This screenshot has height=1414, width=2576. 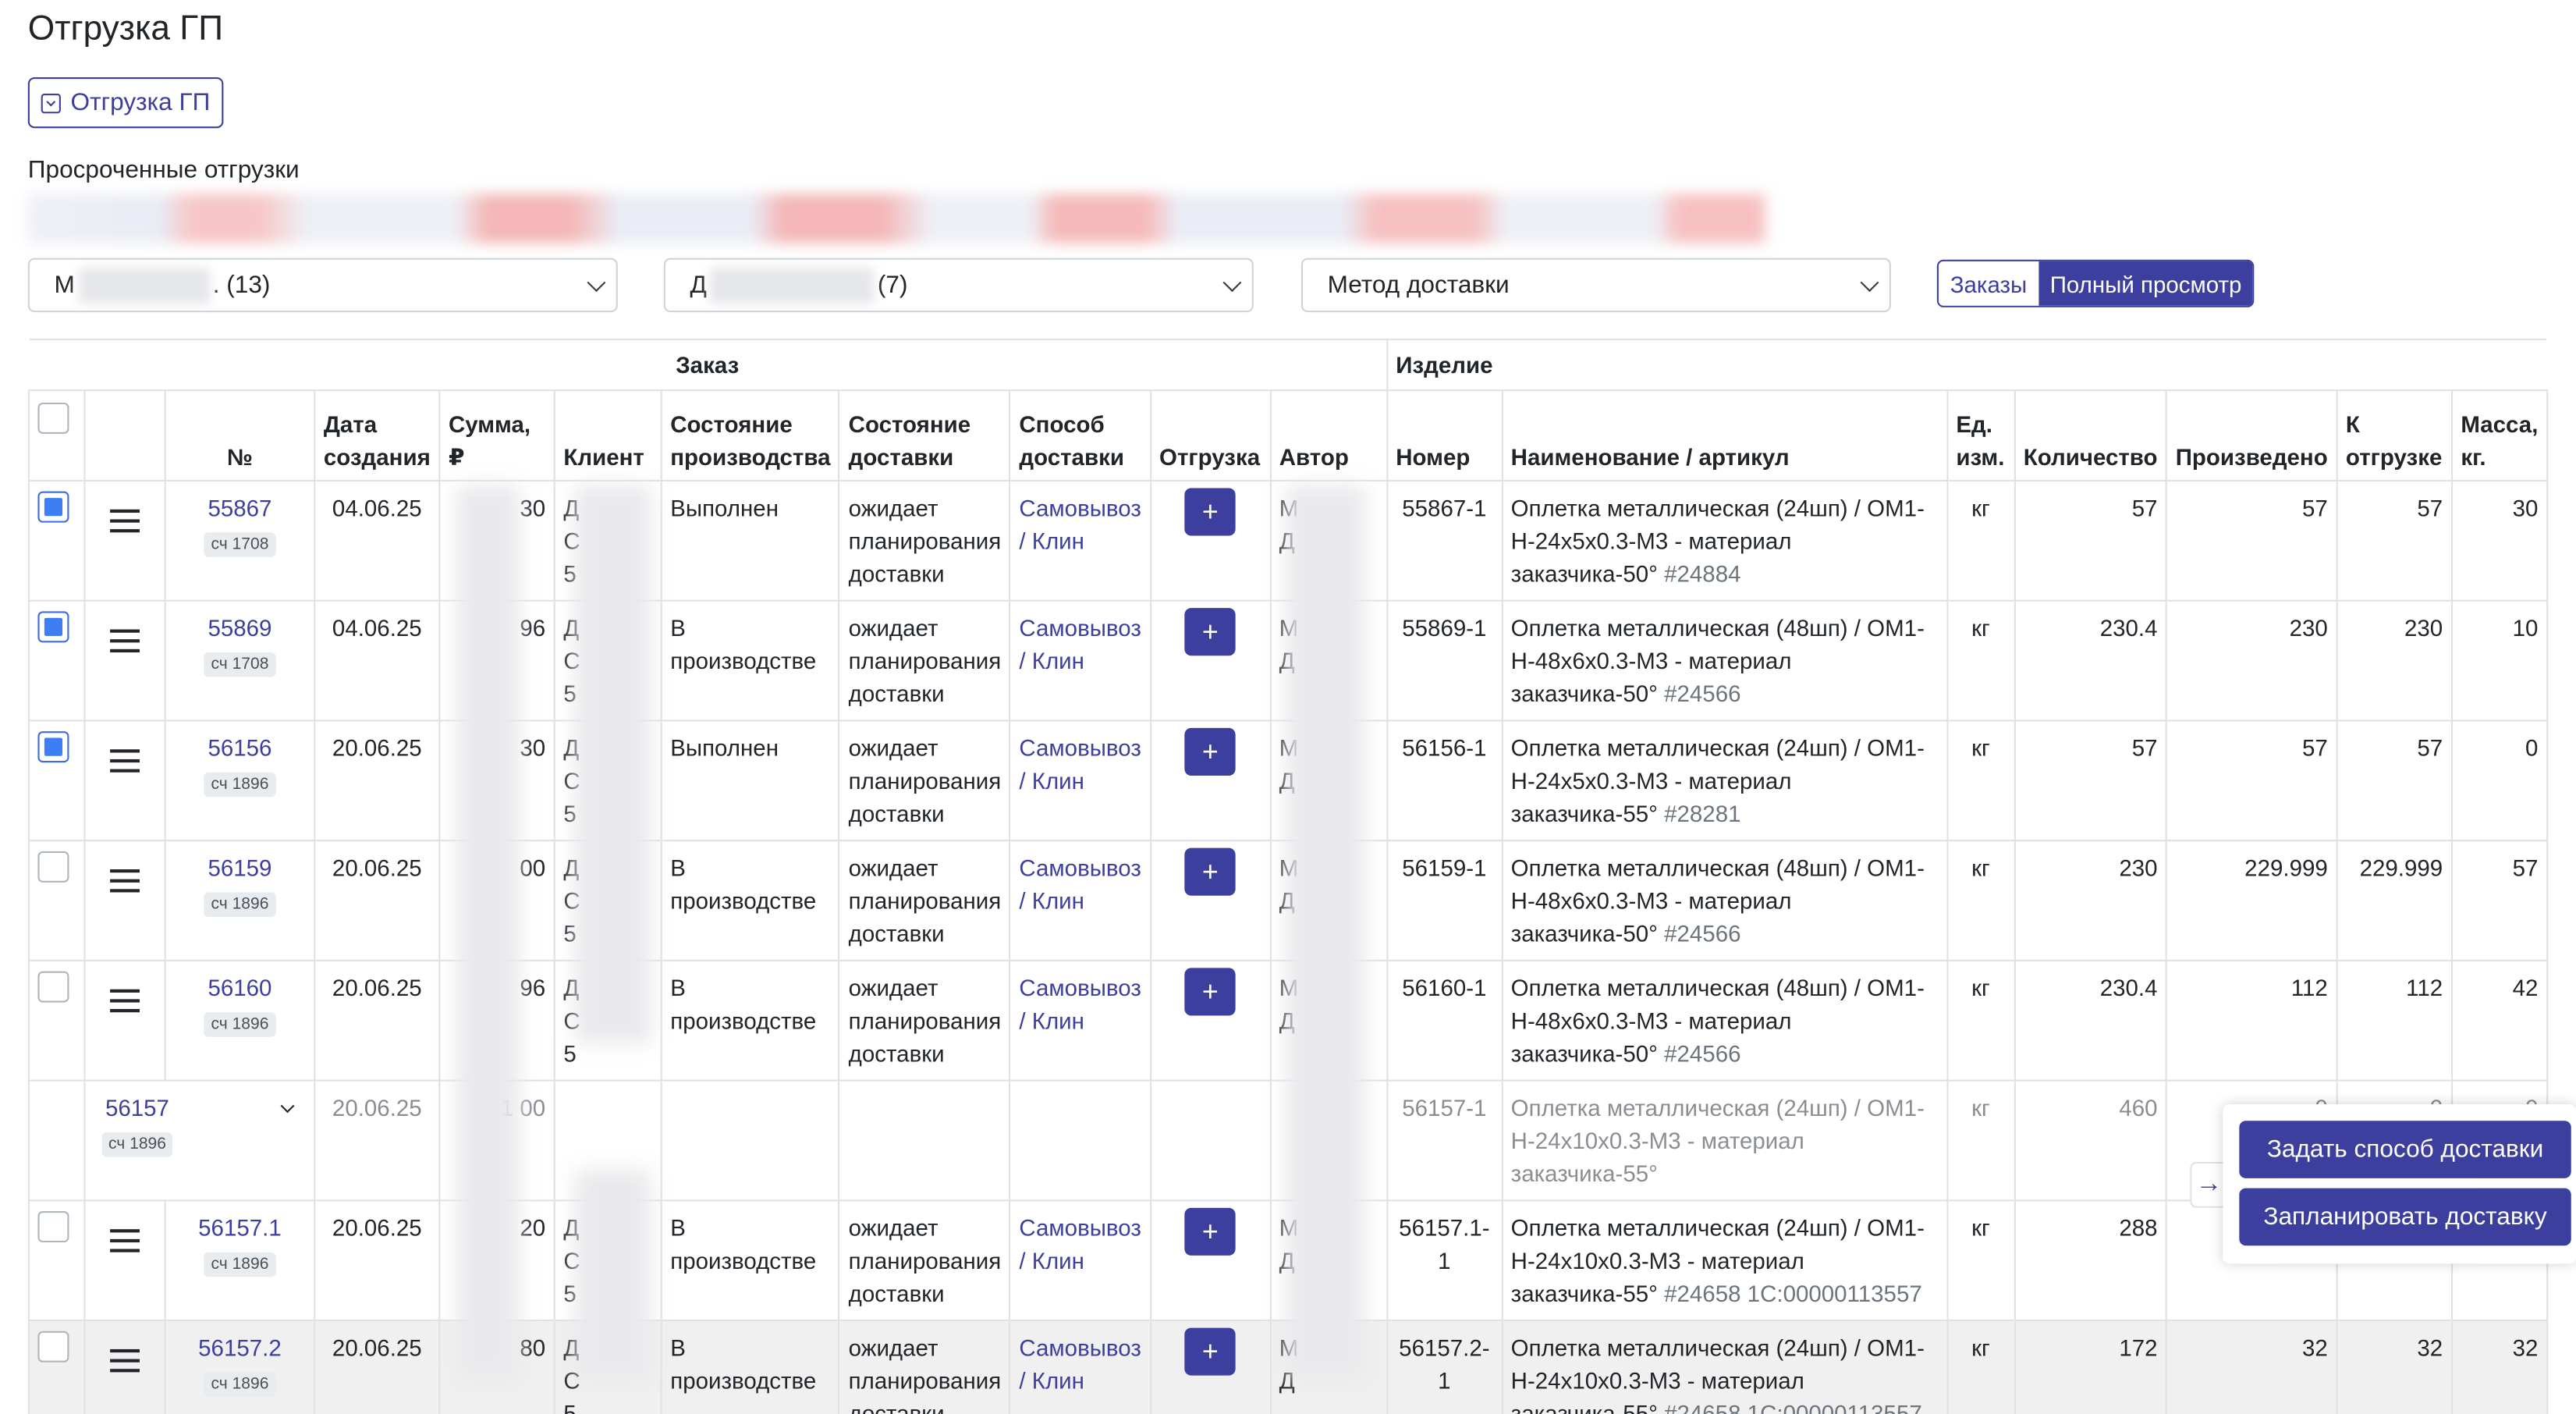 What do you see at coordinates (144, 285) in the screenshot?
I see `redacted-text` at bounding box center [144, 285].